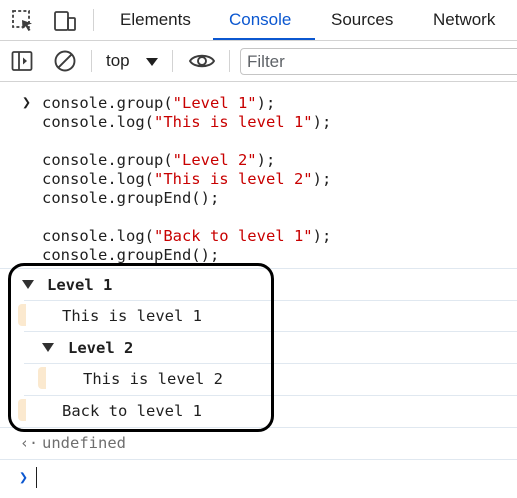  I want to click on console-toolbar: top, so click(258, 61).